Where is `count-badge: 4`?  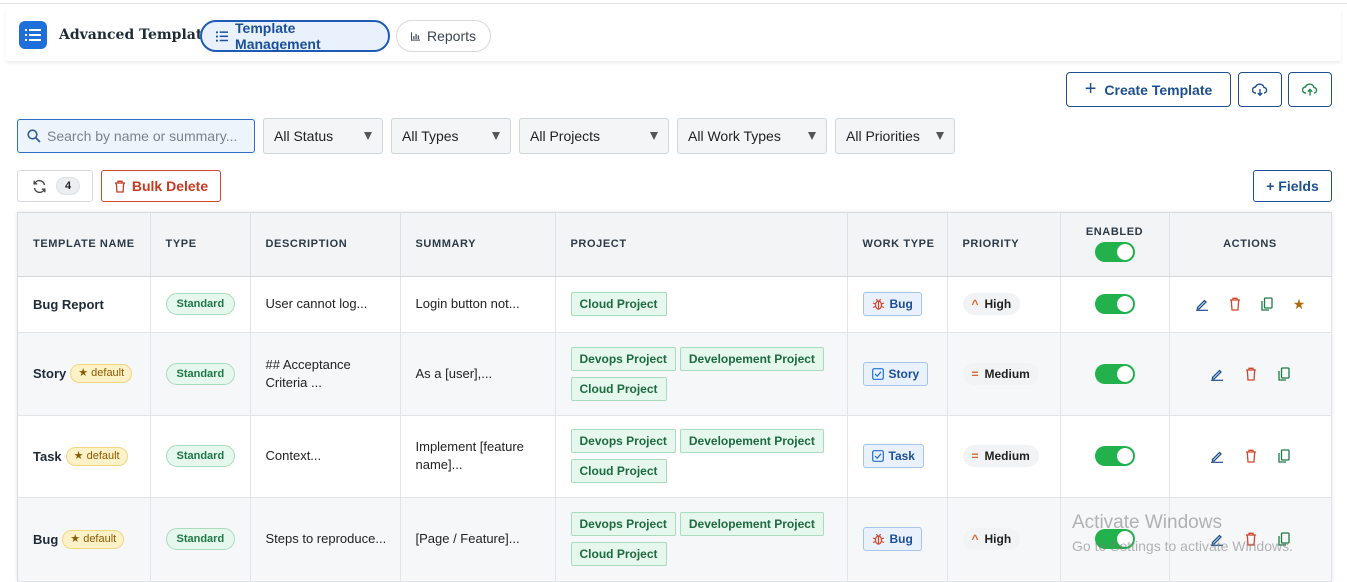 count-badge: 4 is located at coordinates (68, 186).